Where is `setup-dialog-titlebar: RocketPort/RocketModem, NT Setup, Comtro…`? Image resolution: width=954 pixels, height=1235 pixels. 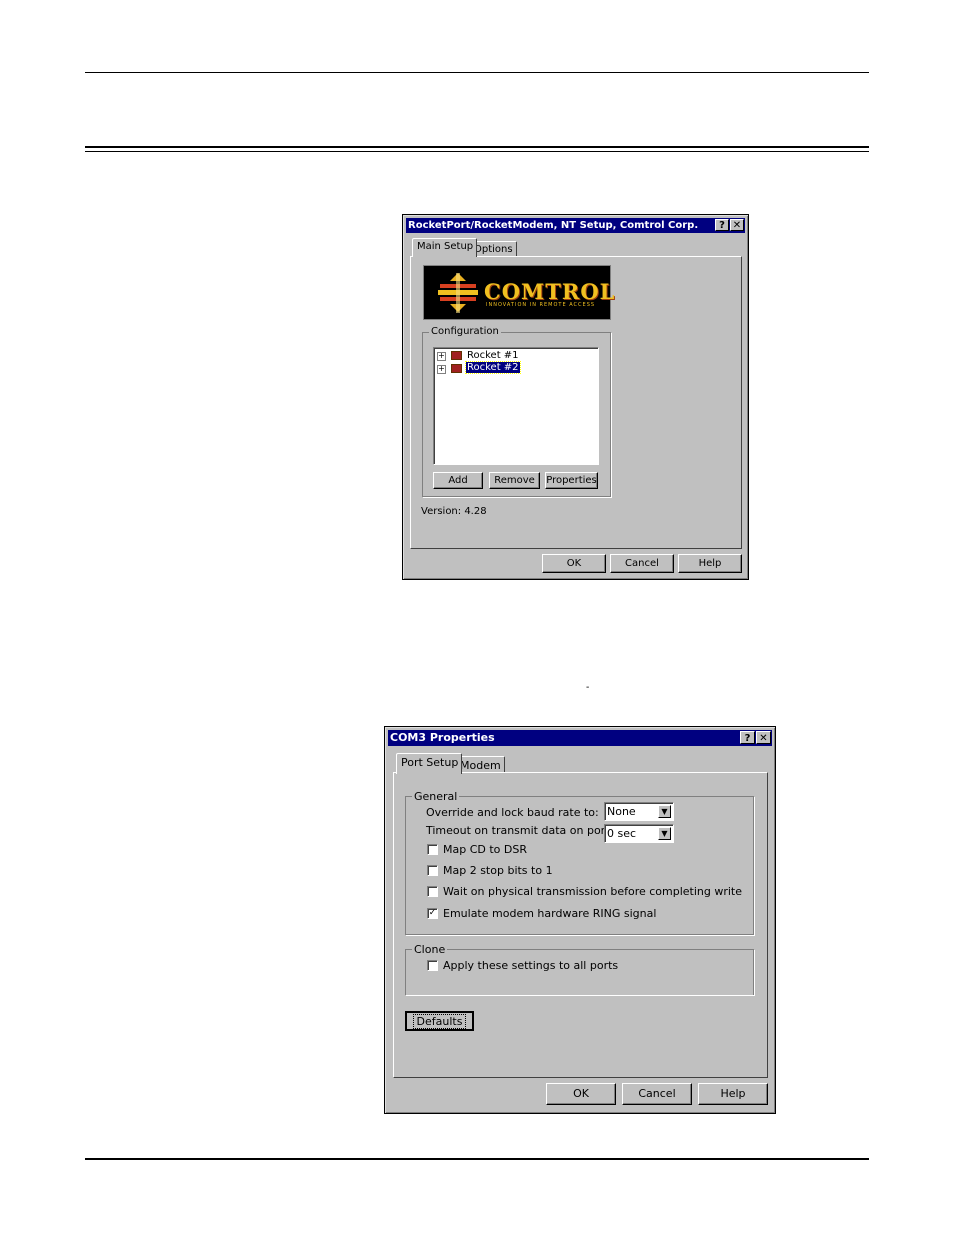 setup-dialog-titlebar: RocketPort/RocketModem, NT Setup, Comtro… is located at coordinates (575, 225).